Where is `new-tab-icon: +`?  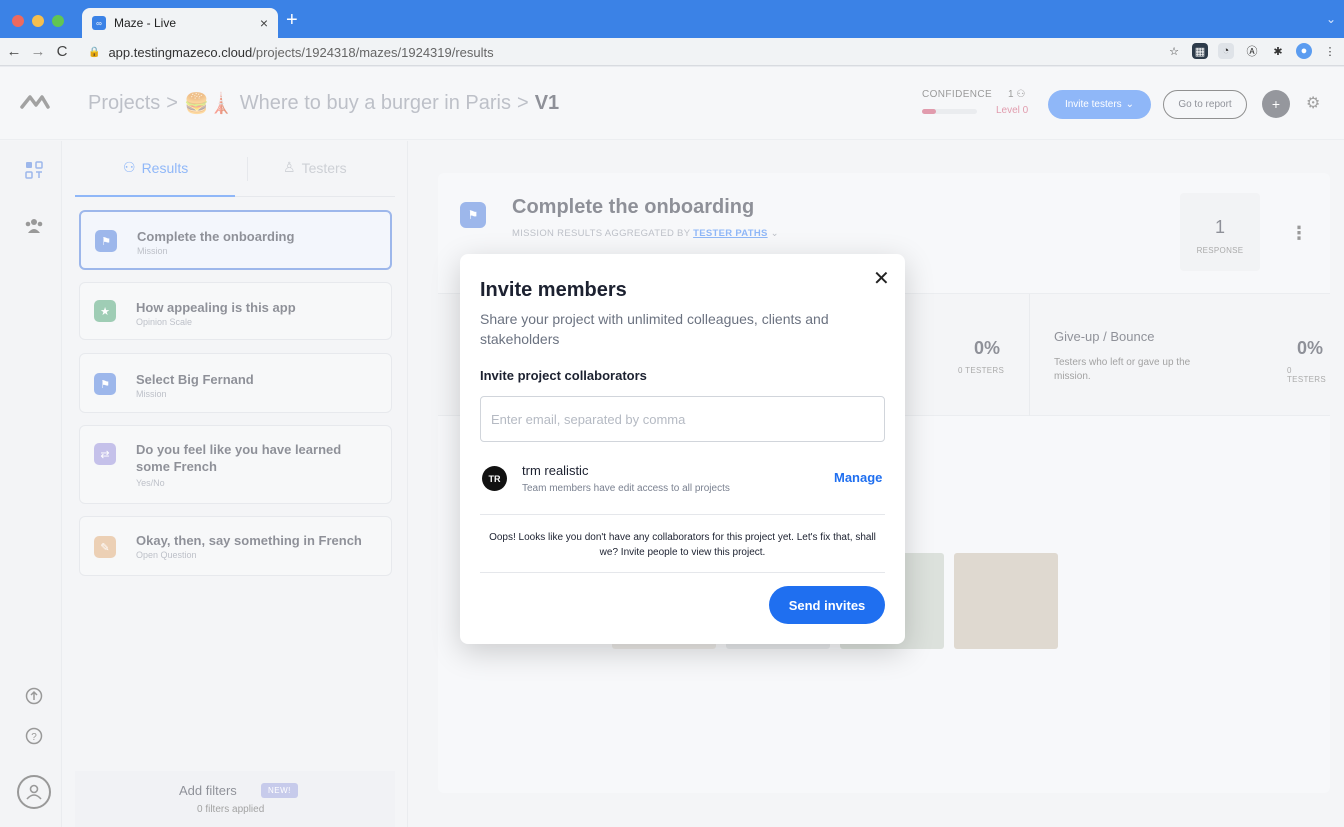 new-tab-icon: + is located at coordinates (292, 20).